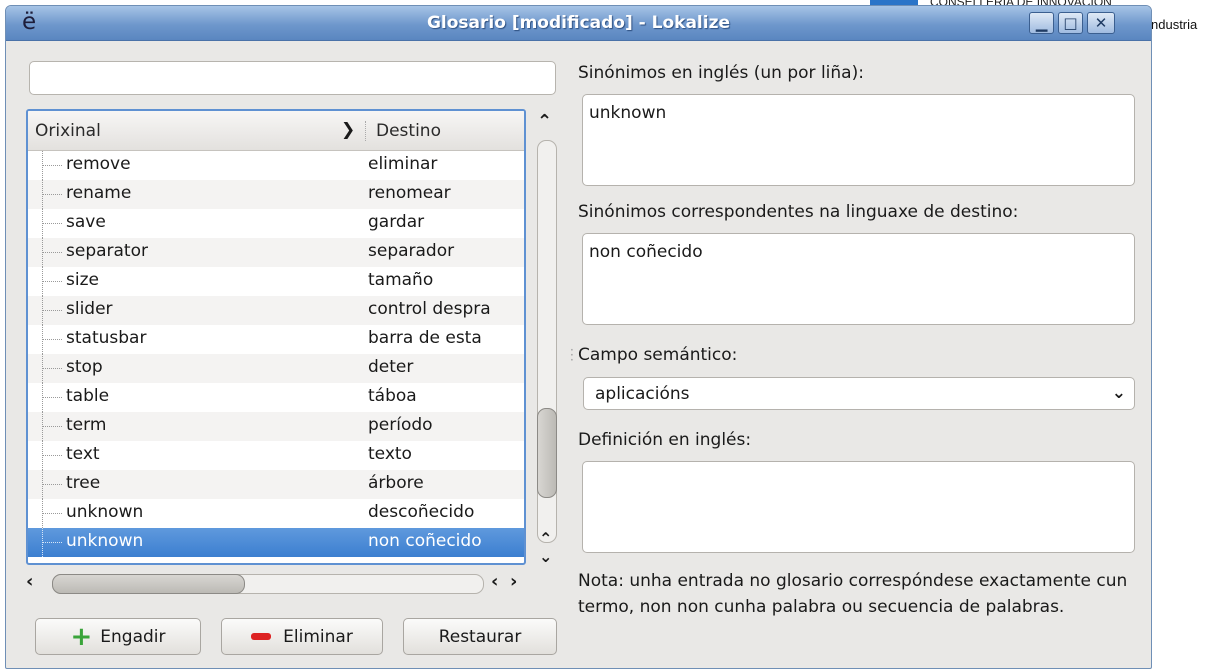  I want to click on restore-label: Restaurar, so click(480, 636).